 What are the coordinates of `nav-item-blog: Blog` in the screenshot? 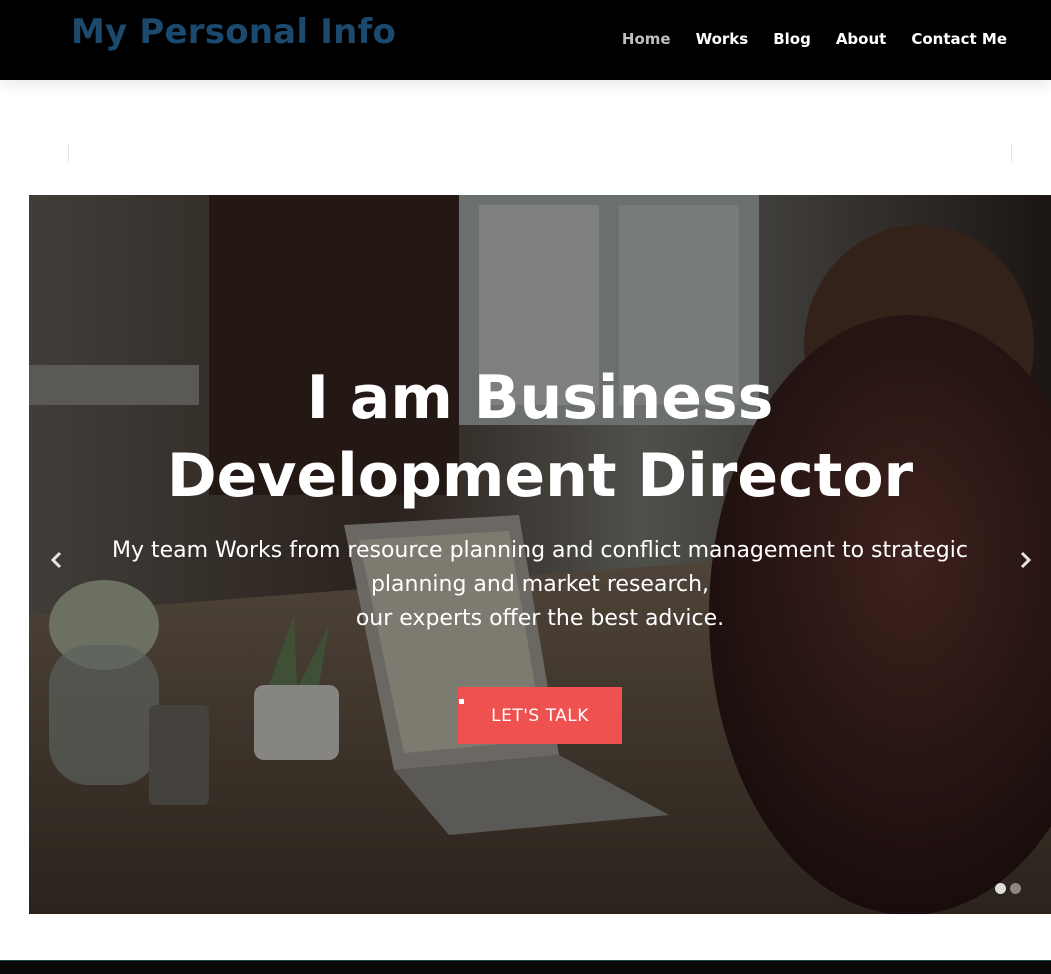 It's located at (779, 39).